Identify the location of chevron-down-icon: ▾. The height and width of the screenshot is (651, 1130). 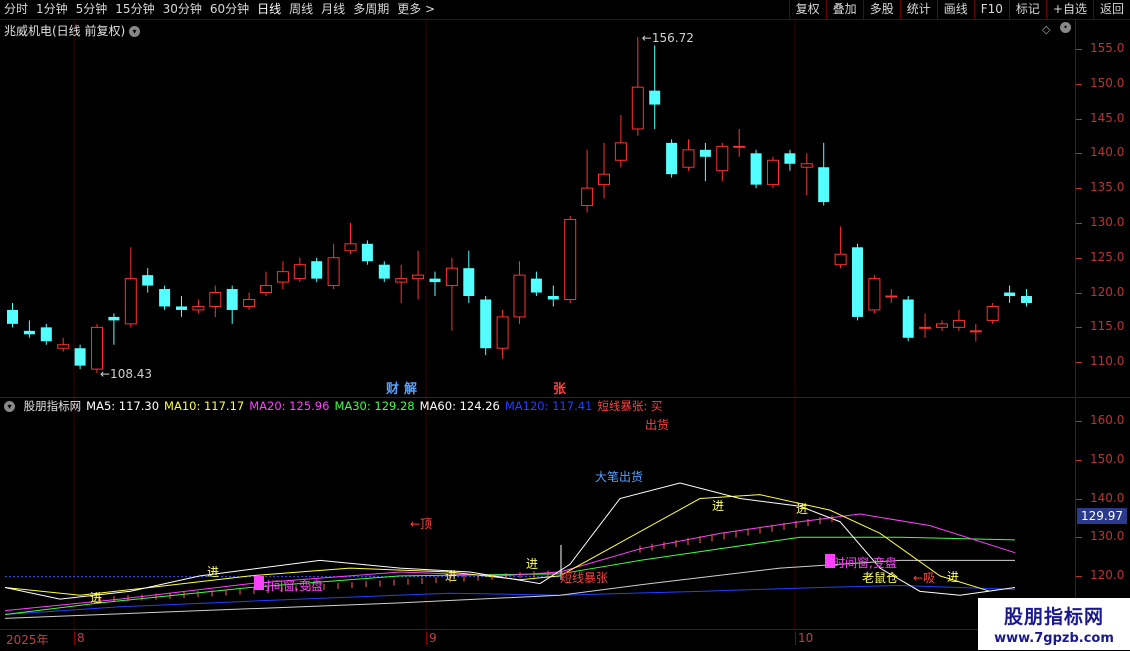
(135, 31).